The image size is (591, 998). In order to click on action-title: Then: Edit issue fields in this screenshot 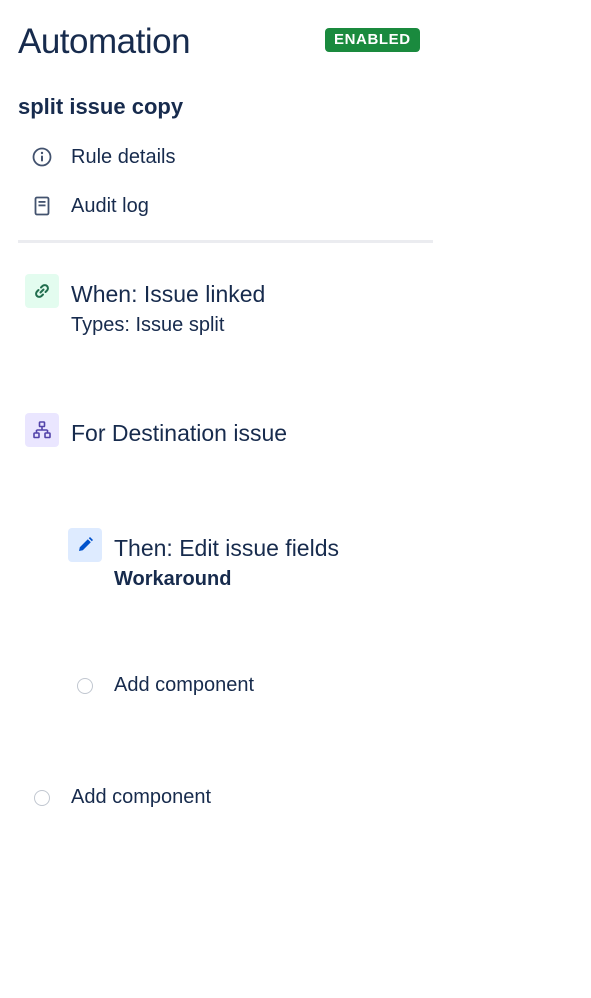, I will do `click(227, 548)`.